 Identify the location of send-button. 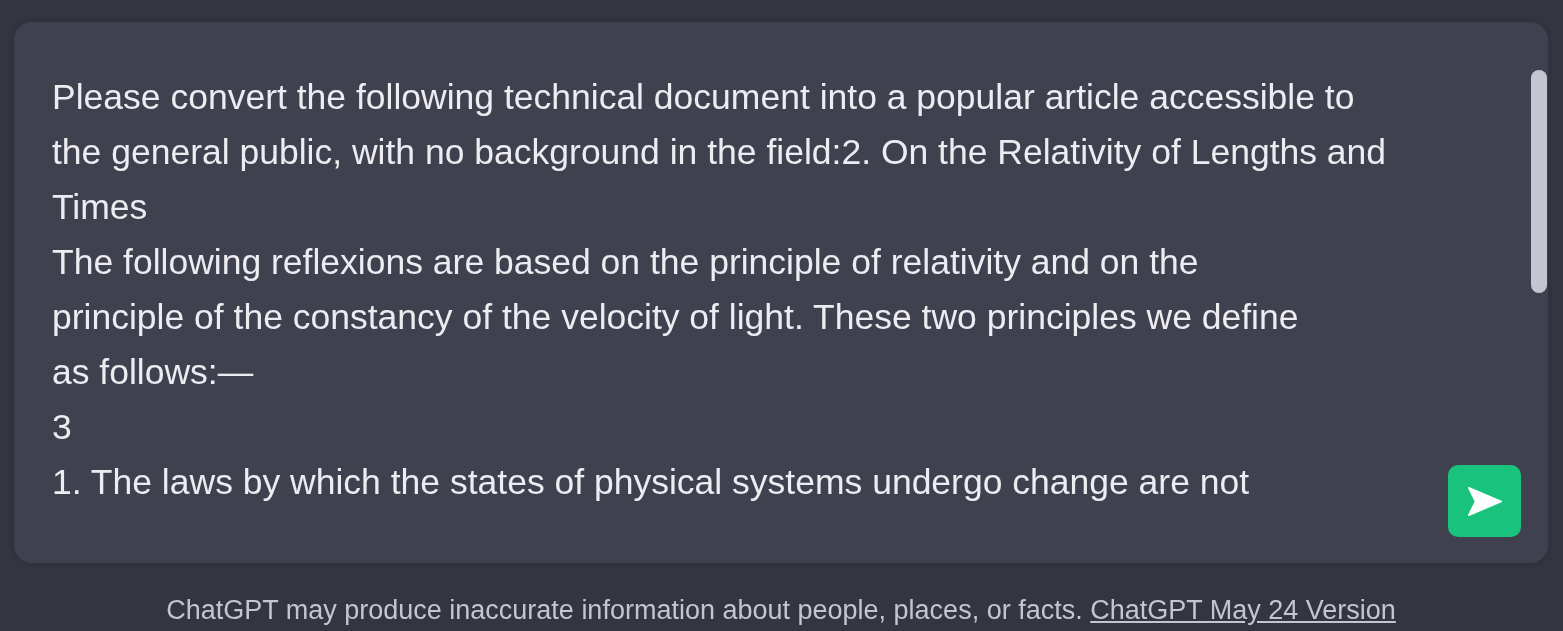
(1484, 501).